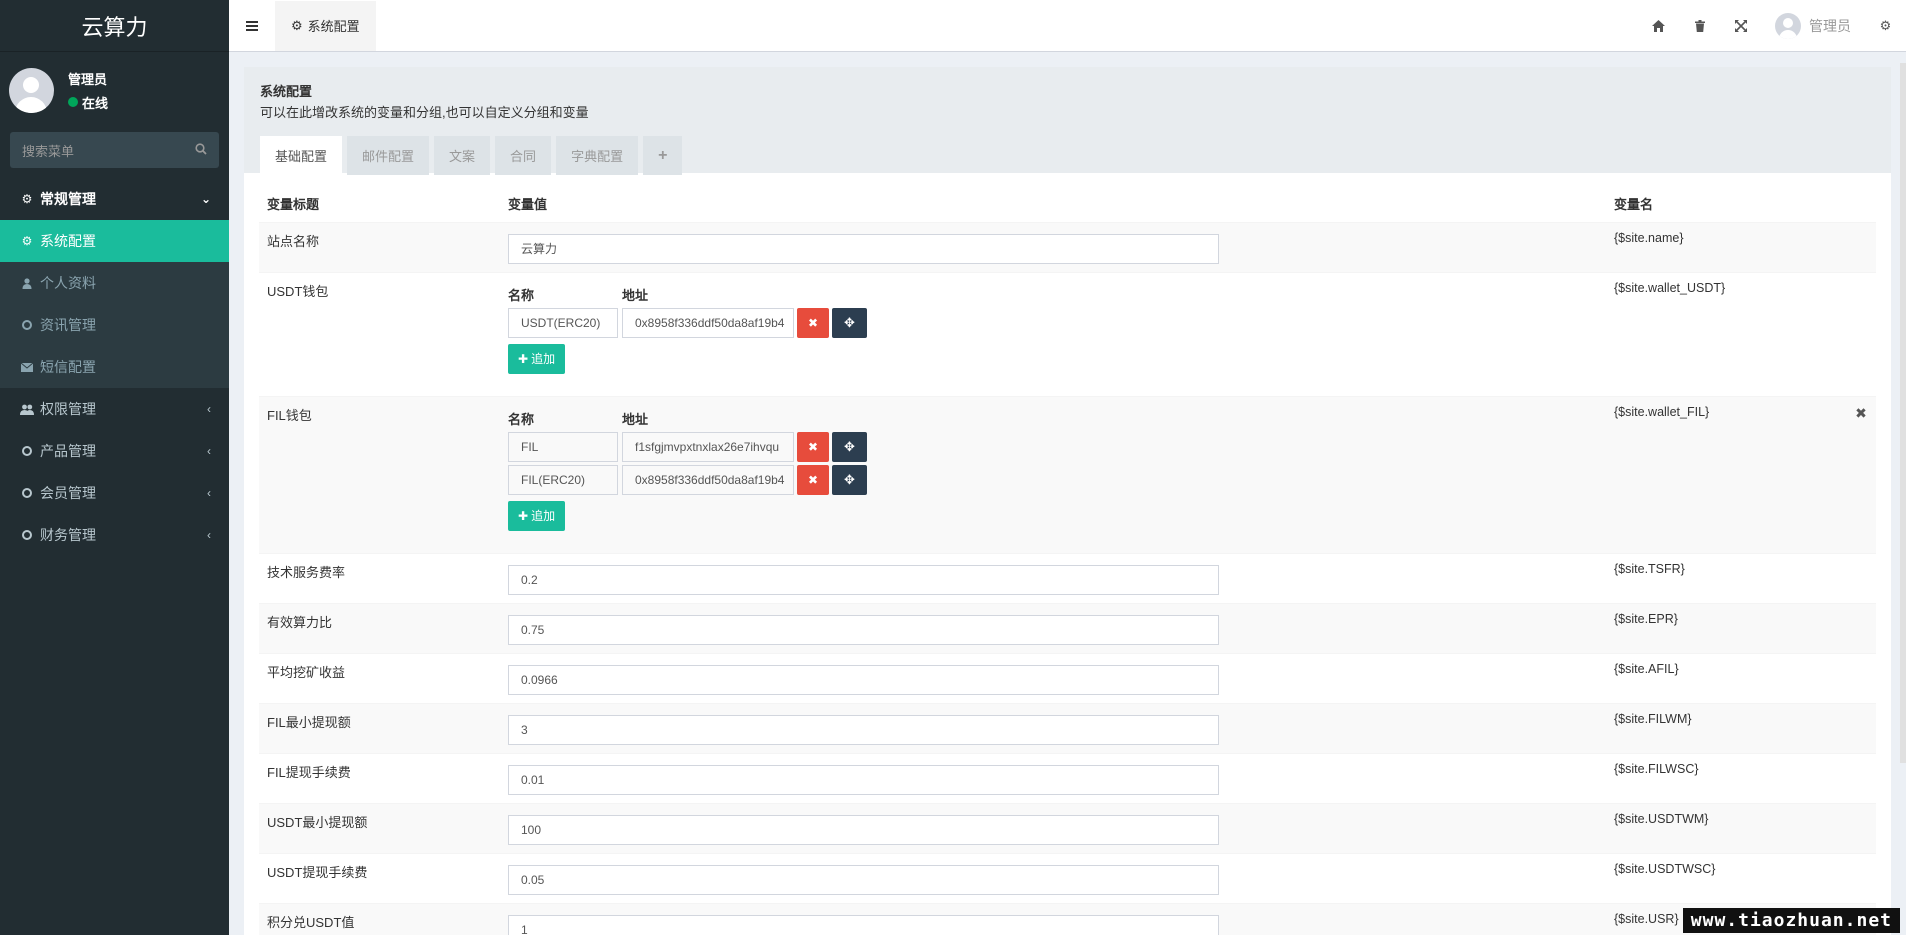 This screenshot has width=1906, height=935. Describe the element at coordinates (27, 409) in the screenshot. I see `users-icon` at that location.